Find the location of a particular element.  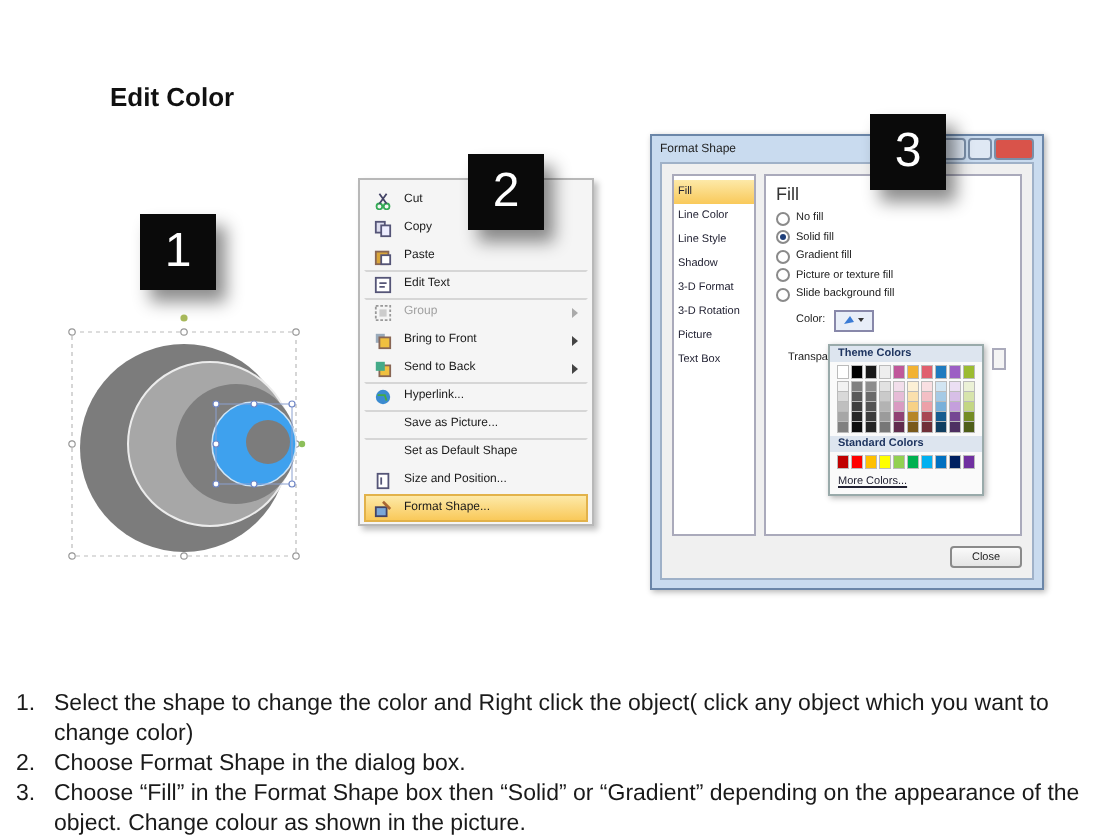

step-number: 3. is located at coordinates (27, 795).